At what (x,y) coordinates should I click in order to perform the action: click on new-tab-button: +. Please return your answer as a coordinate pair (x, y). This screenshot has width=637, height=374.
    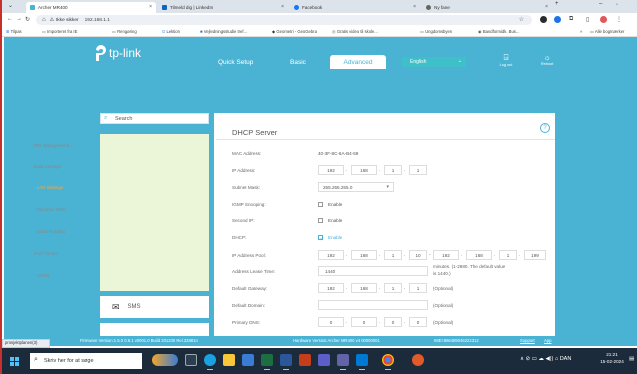
    Looking at the image, I should click on (557, 4).